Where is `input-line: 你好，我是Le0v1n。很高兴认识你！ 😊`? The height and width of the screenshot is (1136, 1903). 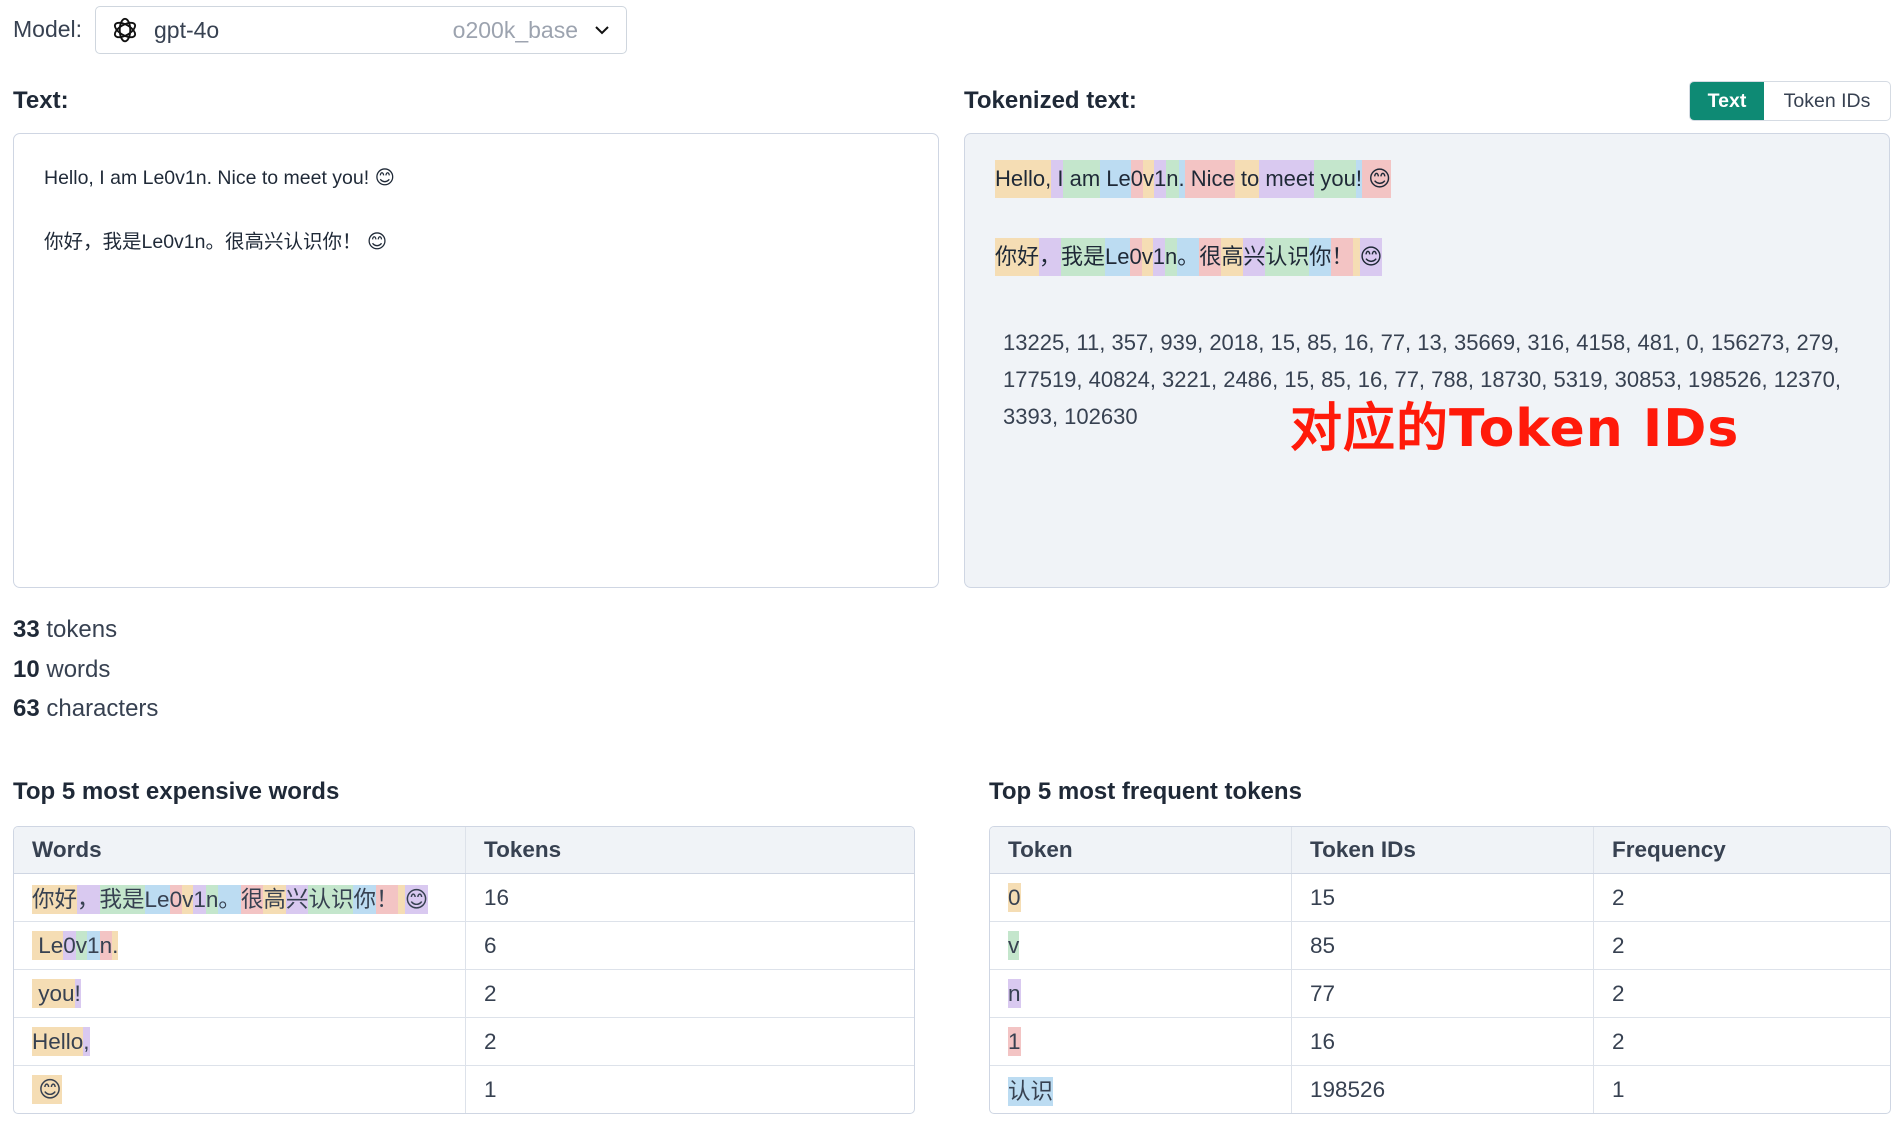 input-line: 你好，我是Le0v1n。很高兴认识你！ 😊 is located at coordinates (216, 242).